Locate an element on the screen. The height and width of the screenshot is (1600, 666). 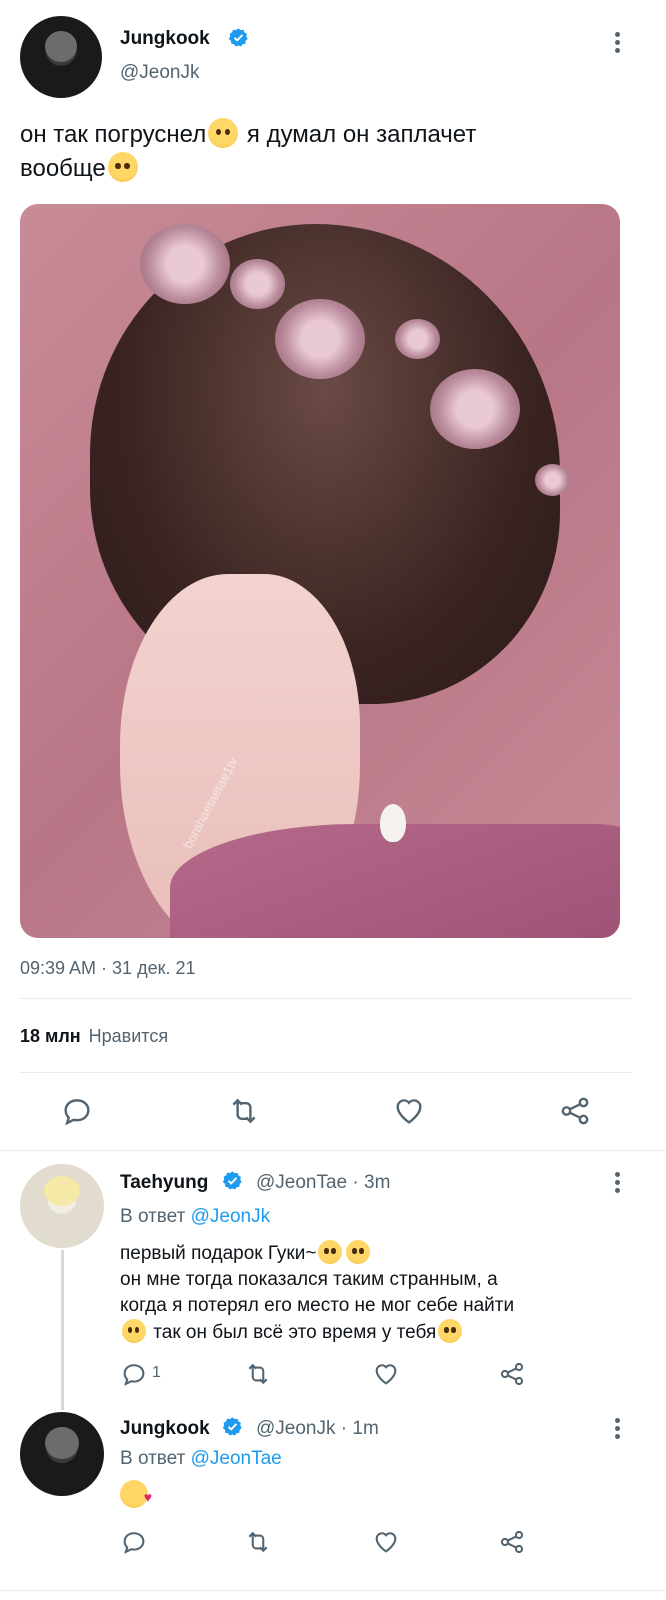
reply-author-handle: @JeonTae · 3m is located at coordinates (323, 1183).